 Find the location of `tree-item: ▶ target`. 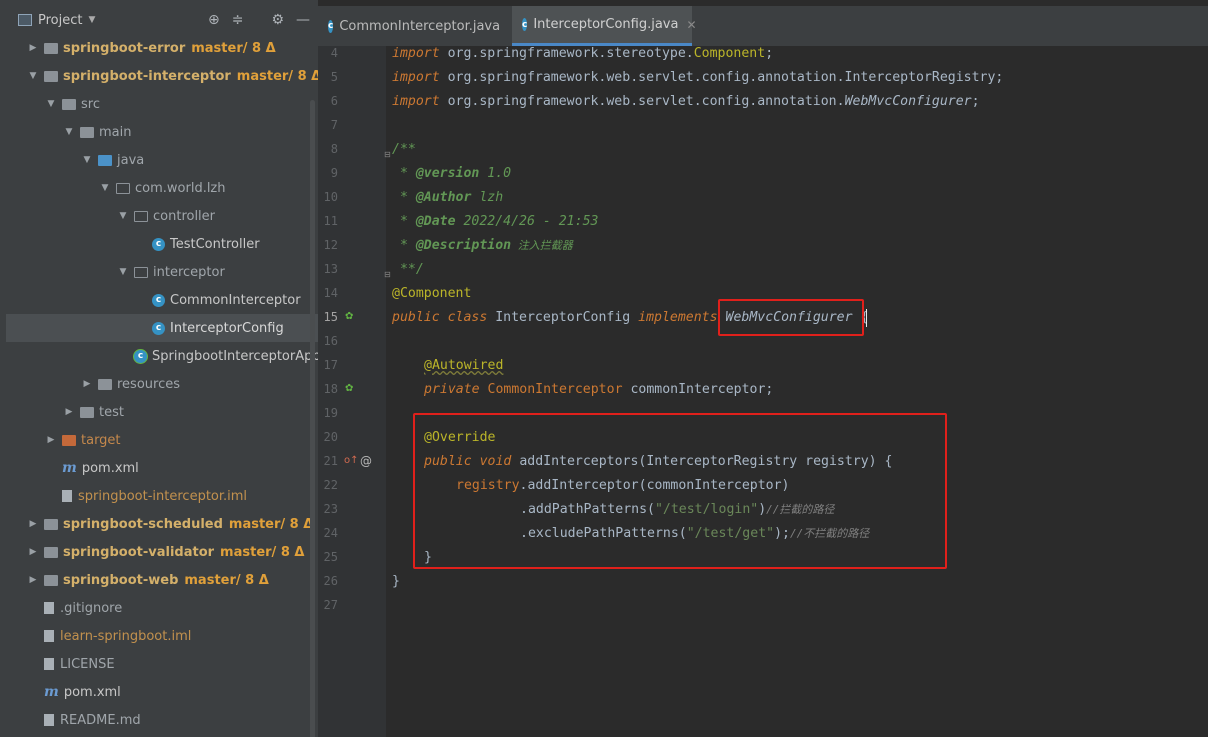

tree-item: ▶ target is located at coordinates (162, 440).